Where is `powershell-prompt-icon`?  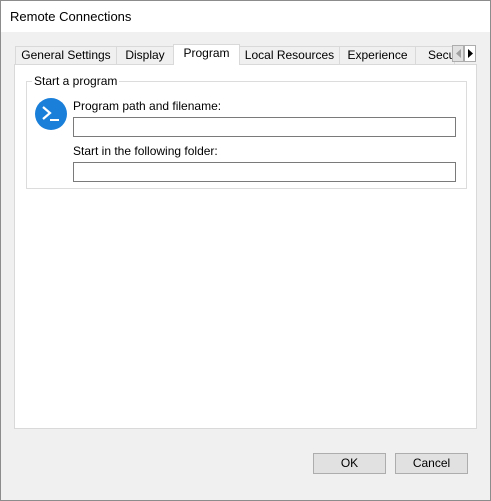
powershell-prompt-icon is located at coordinates (51, 114).